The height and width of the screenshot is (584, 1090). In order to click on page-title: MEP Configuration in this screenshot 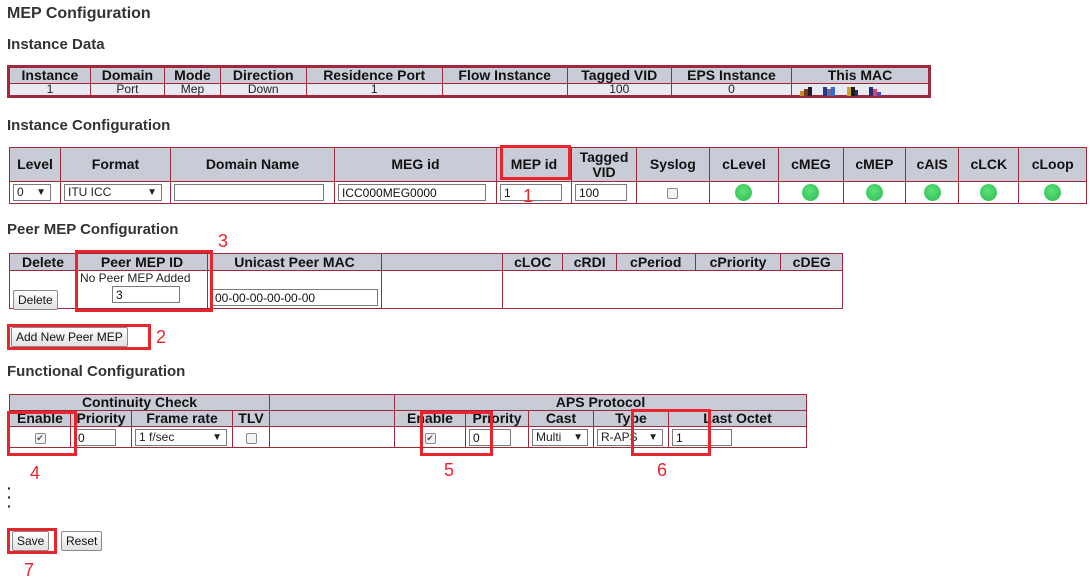, I will do `click(79, 13)`.